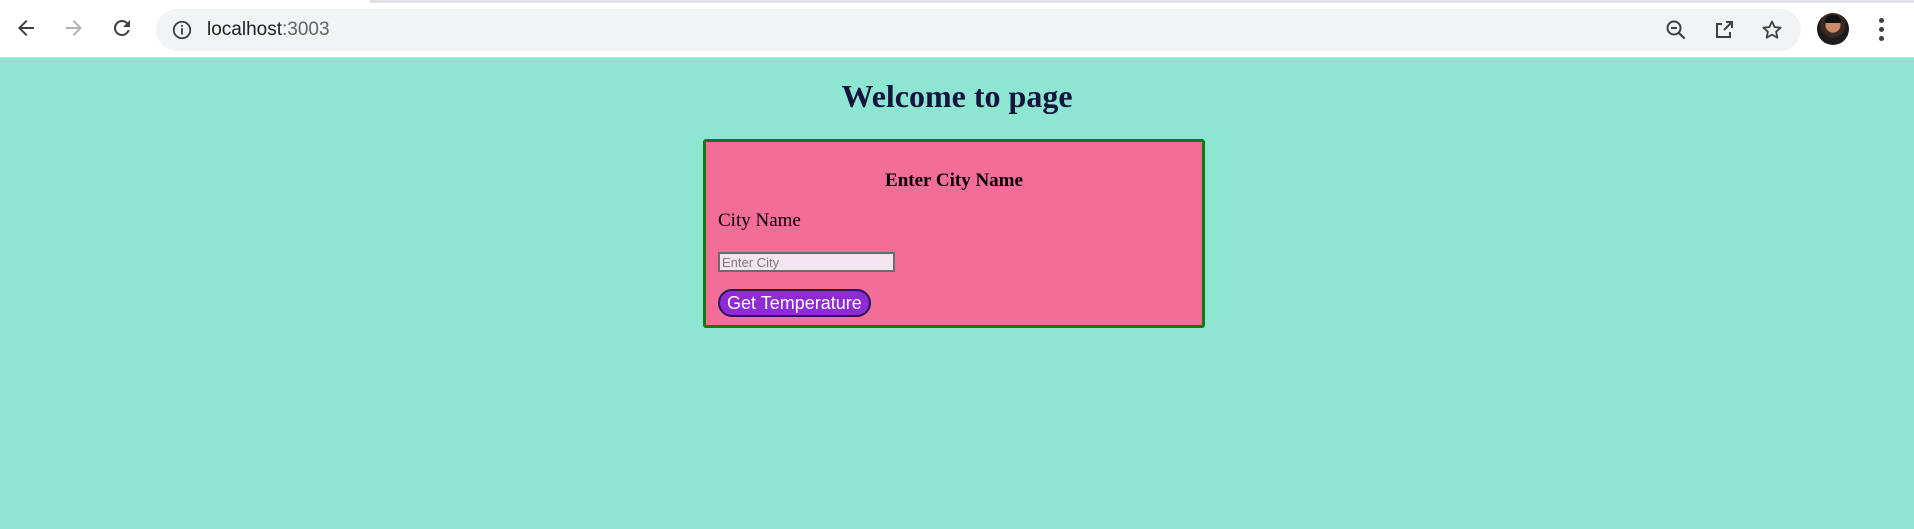 The image size is (1914, 529). I want to click on bookmark-button, so click(1772, 30).